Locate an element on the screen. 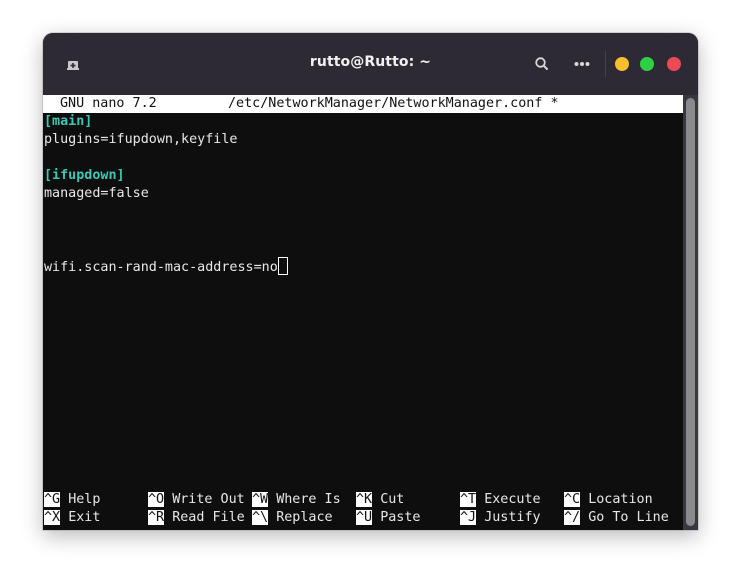 The width and height of the screenshot is (741, 583). shortcut-cut: ^K Cut is located at coordinates (380, 500).